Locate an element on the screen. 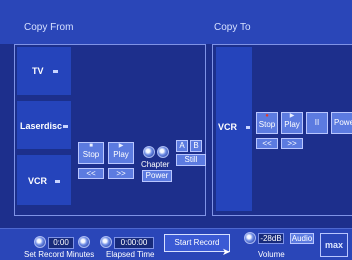 The image size is (352, 260). a-label: A is located at coordinates (182, 145).